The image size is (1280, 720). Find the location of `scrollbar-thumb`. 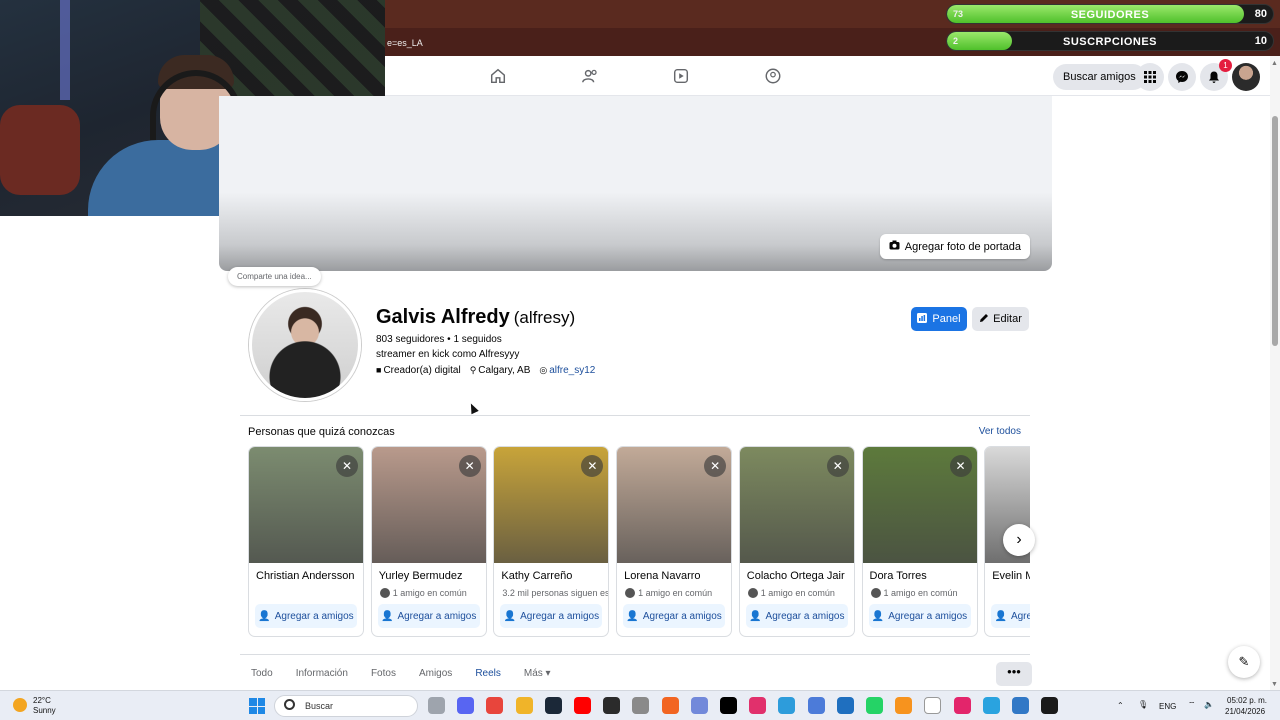

scrollbar-thumb is located at coordinates (1275, 231).